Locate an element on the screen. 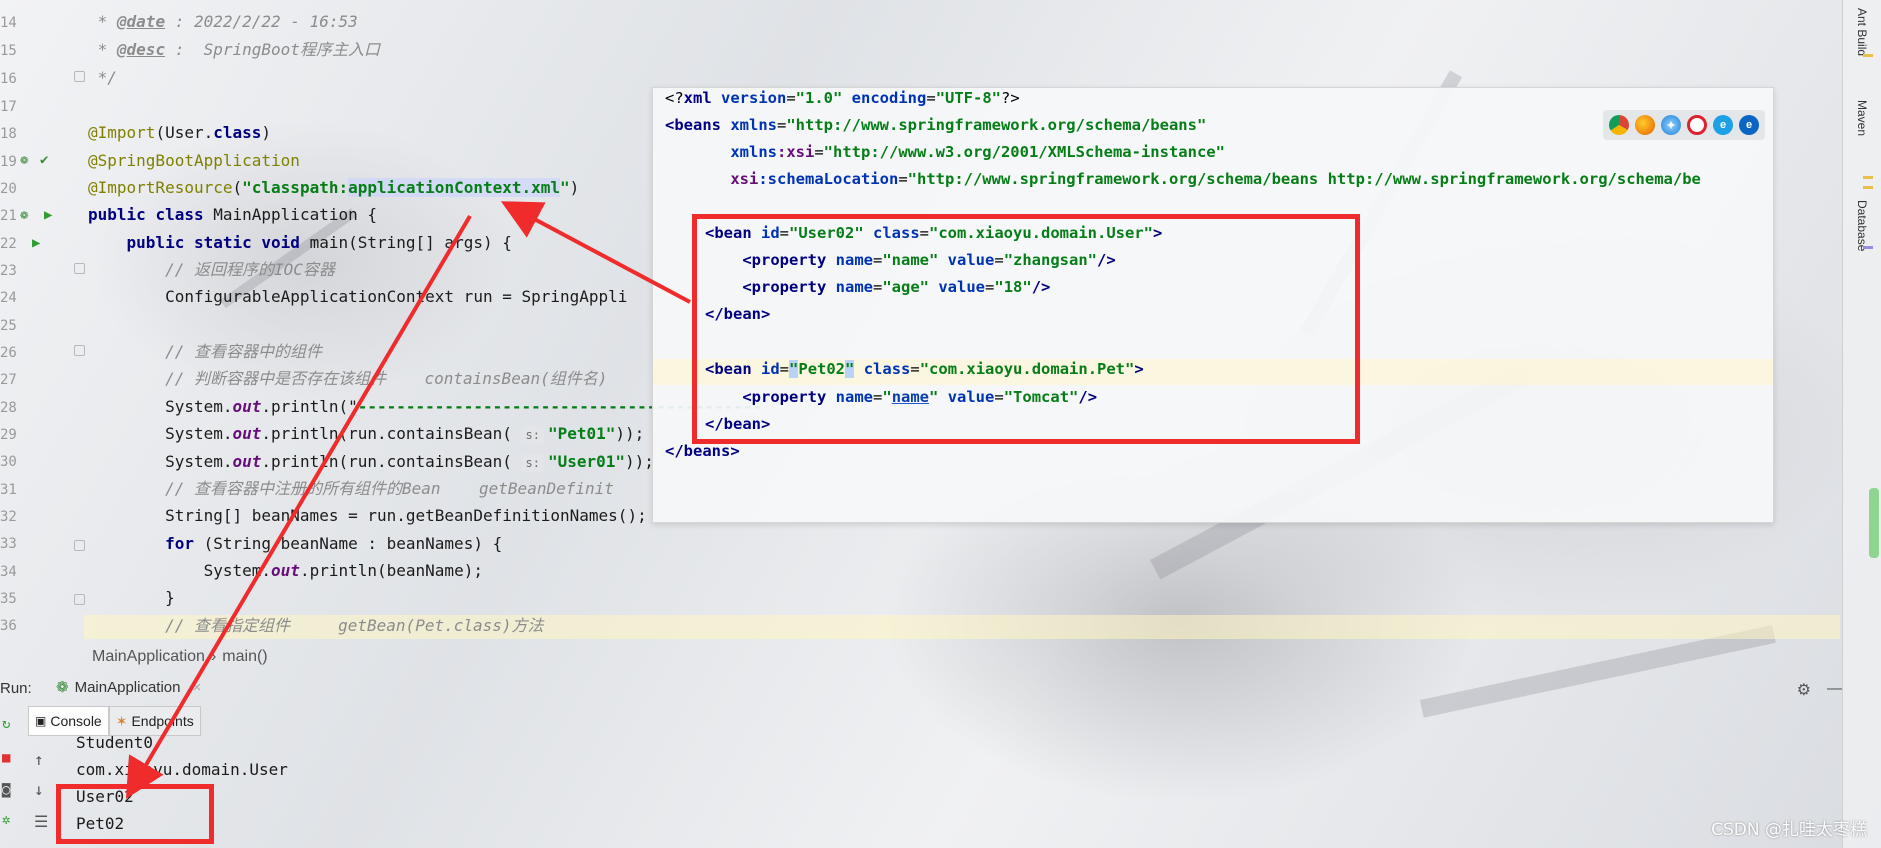  static-field: out is located at coordinates (247, 406).